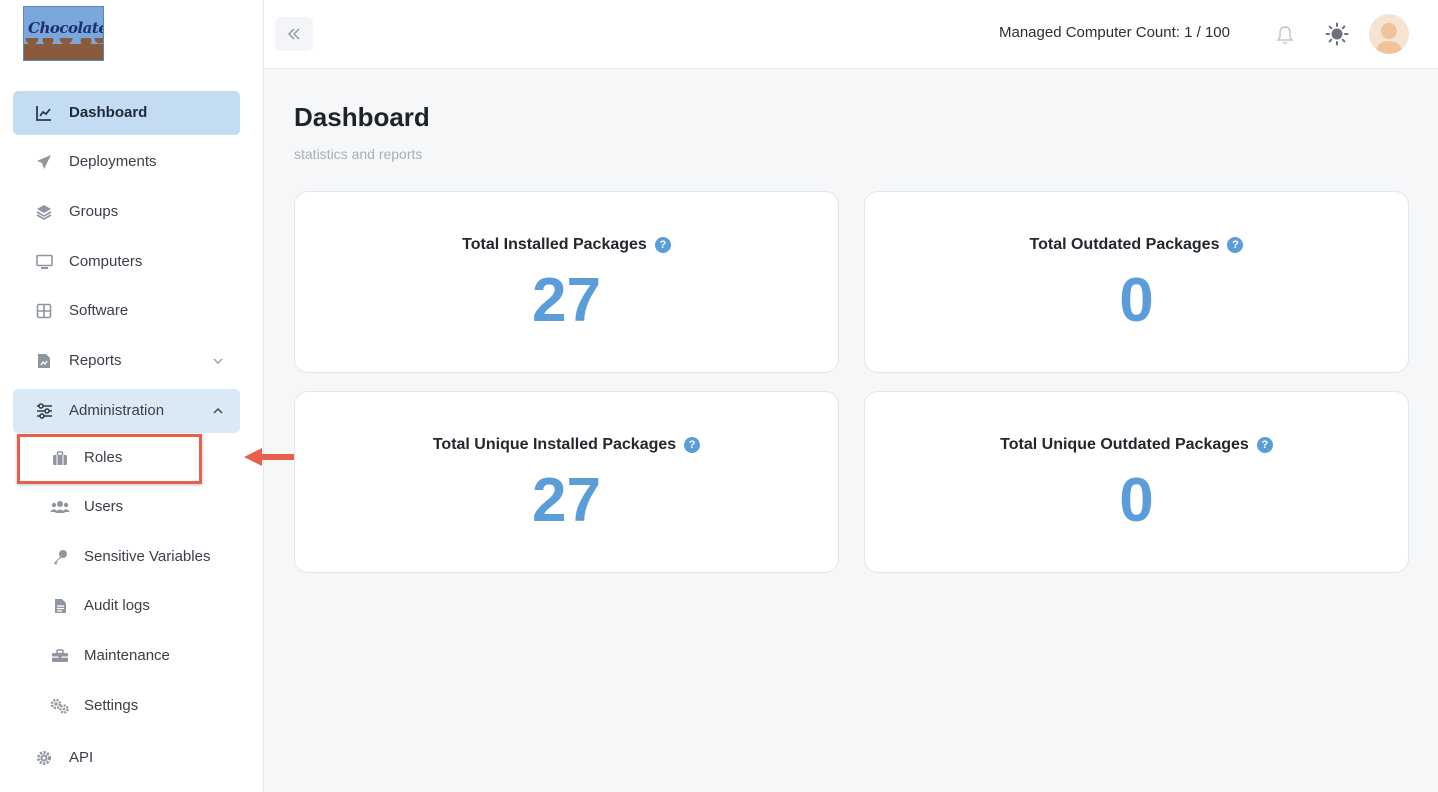  What do you see at coordinates (127, 655) in the screenshot?
I see `sidebar-item-label: Maintenance` at bounding box center [127, 655].